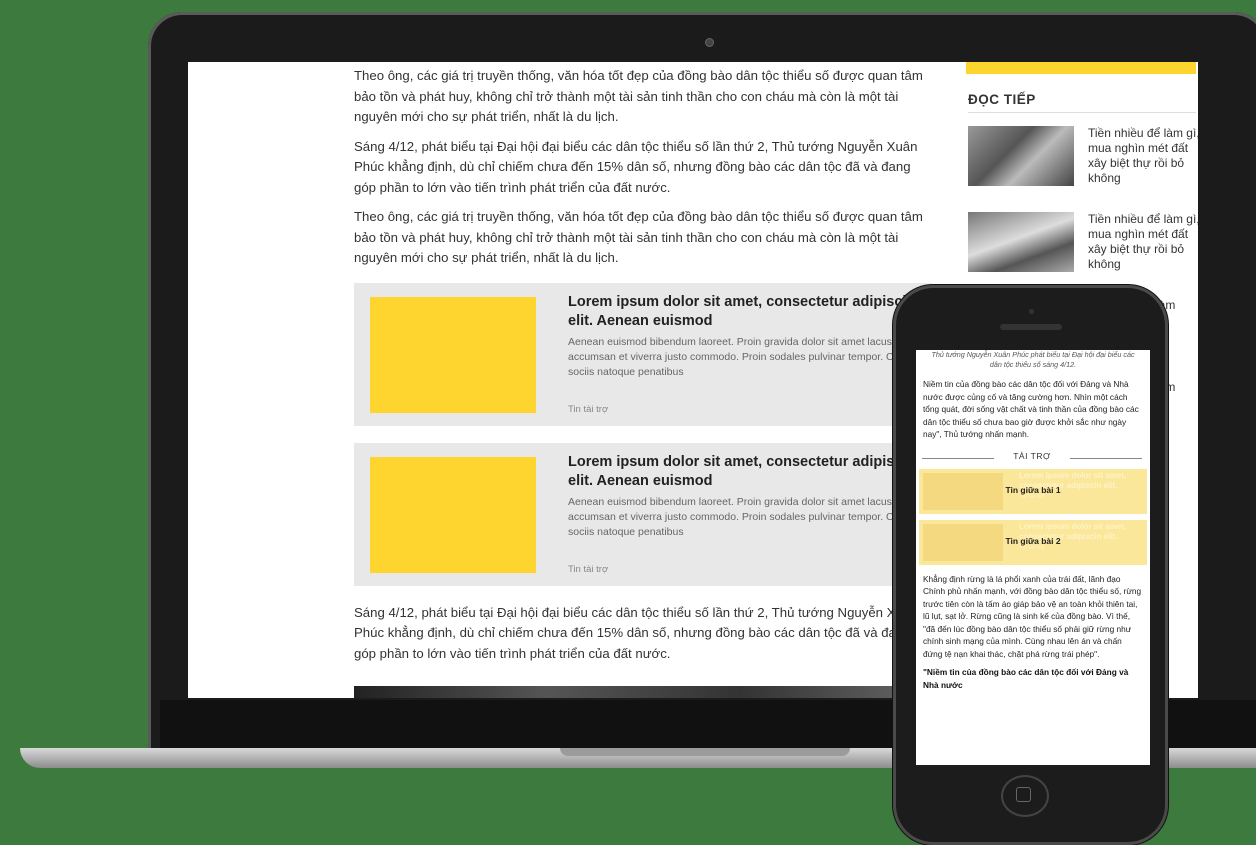  Describe the element at coordinates (1002, 99) in the screenshot. I see `sidebar-heading: ĐỌC TIẾP` at that location.